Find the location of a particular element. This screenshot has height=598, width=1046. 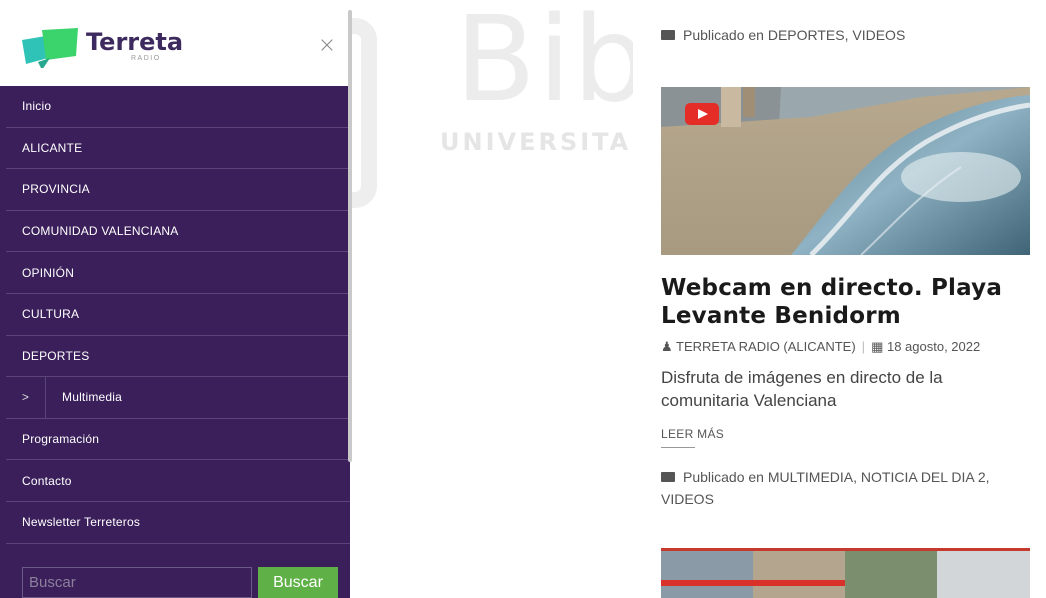

post-category-top: Publicado en DEPORTES, VIDEOS is located at coordinates (841, 35).